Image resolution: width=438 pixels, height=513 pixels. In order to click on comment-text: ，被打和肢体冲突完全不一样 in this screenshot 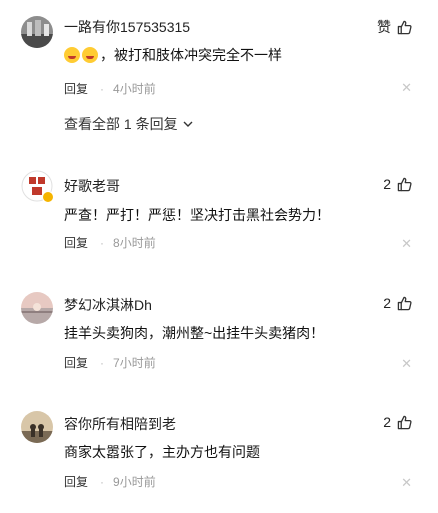, I will do `click(173, 55)`.